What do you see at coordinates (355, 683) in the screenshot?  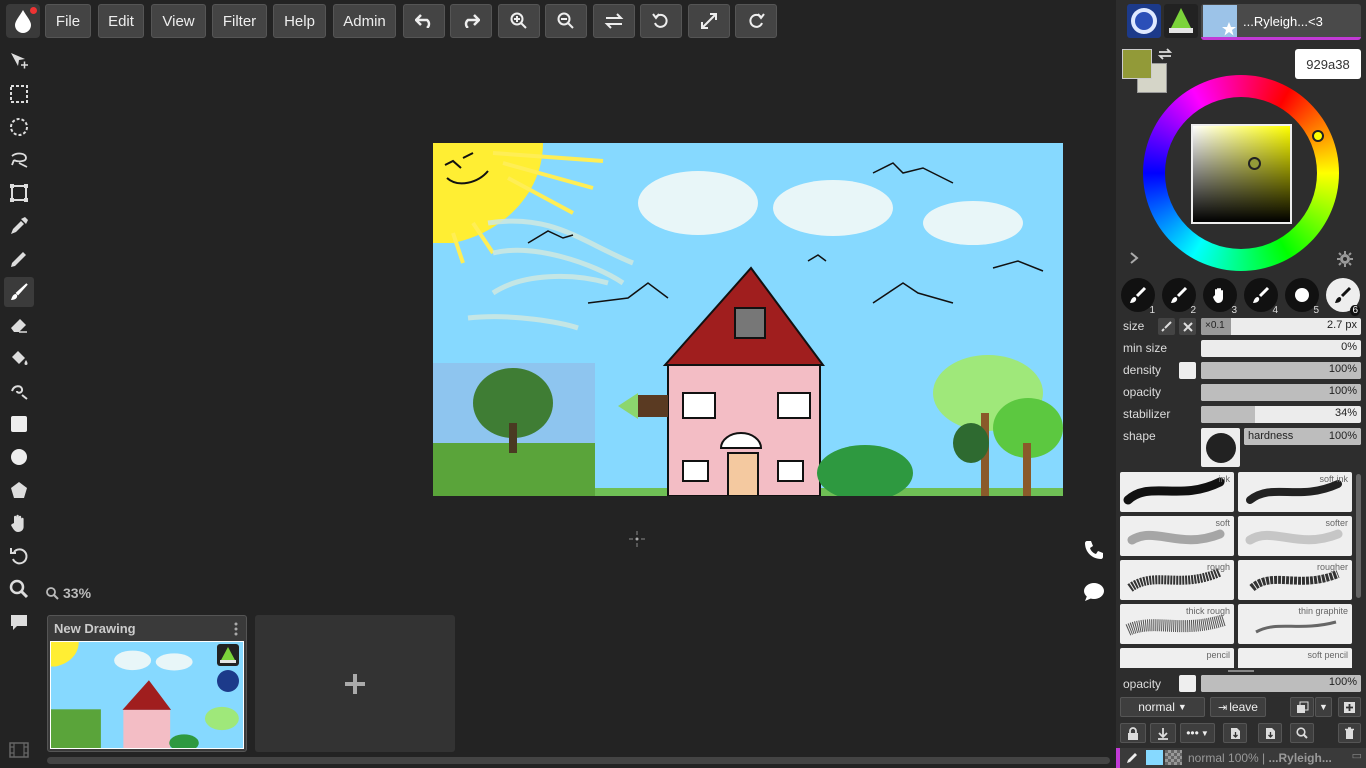 I see `new-document-button` at bounding box center [355, 683].